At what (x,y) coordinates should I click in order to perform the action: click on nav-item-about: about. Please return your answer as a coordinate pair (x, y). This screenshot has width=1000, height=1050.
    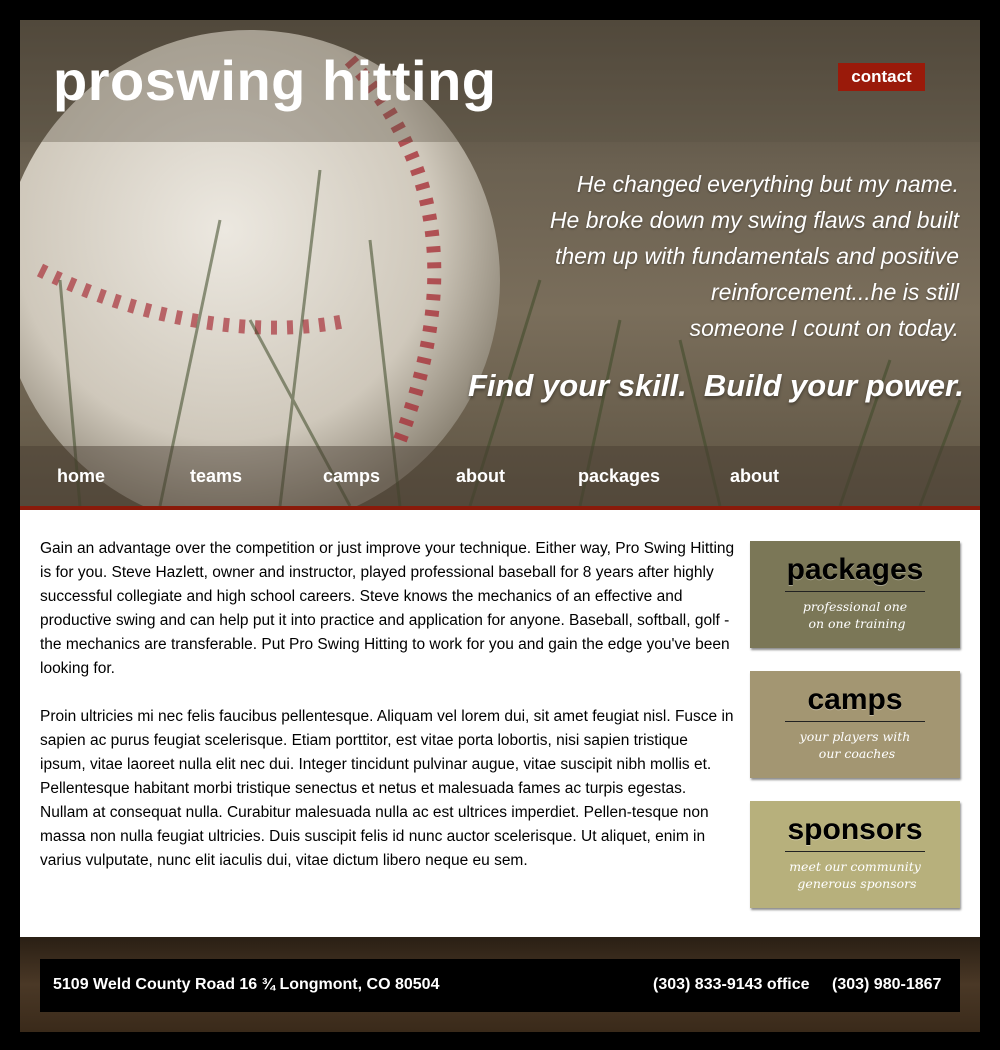
    Looking at the image, I should click on (480, 476).